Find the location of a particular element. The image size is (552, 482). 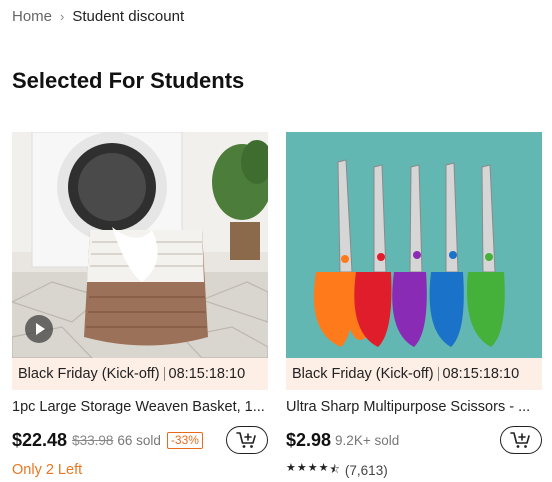

rating-count: (7,613) is located at coordinates (366, 470).